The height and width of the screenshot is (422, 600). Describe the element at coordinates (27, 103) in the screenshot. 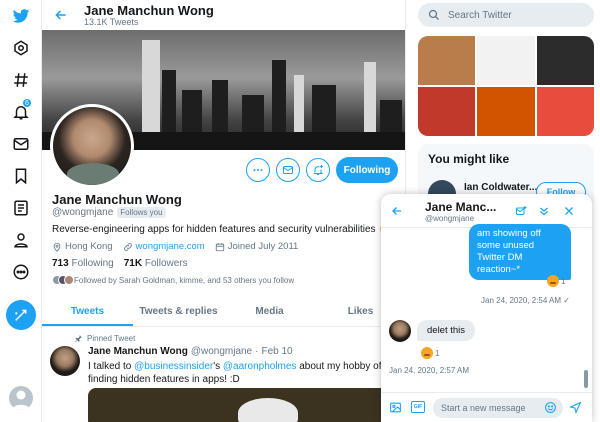

I see `notification-badge: 6` at that location.